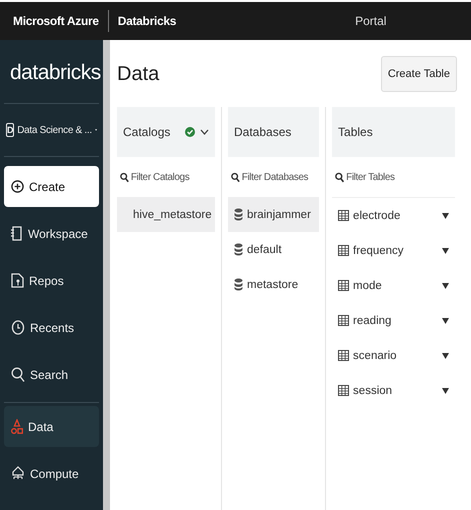 Image resolution: width=471 pixels, height=510 pixels. I want to click on product-name: Databricks, so click(147, 21).